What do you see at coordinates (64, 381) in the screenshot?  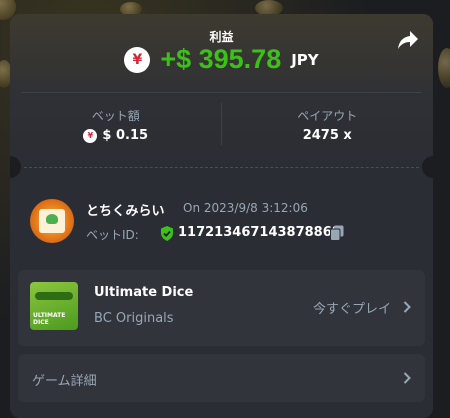 I see `game-details-label: ゲーム詳細` at bounding box center [64, 381].